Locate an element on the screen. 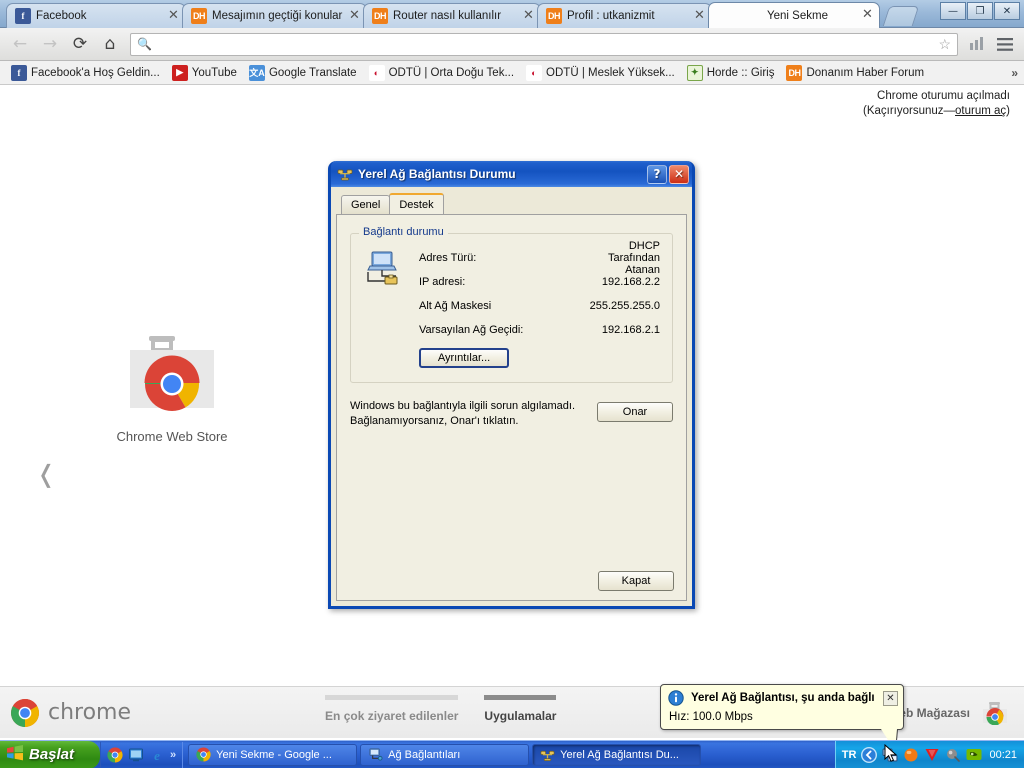 The image size is (1024, 768). show-desktop-icon is located at coordinates (136, 755).